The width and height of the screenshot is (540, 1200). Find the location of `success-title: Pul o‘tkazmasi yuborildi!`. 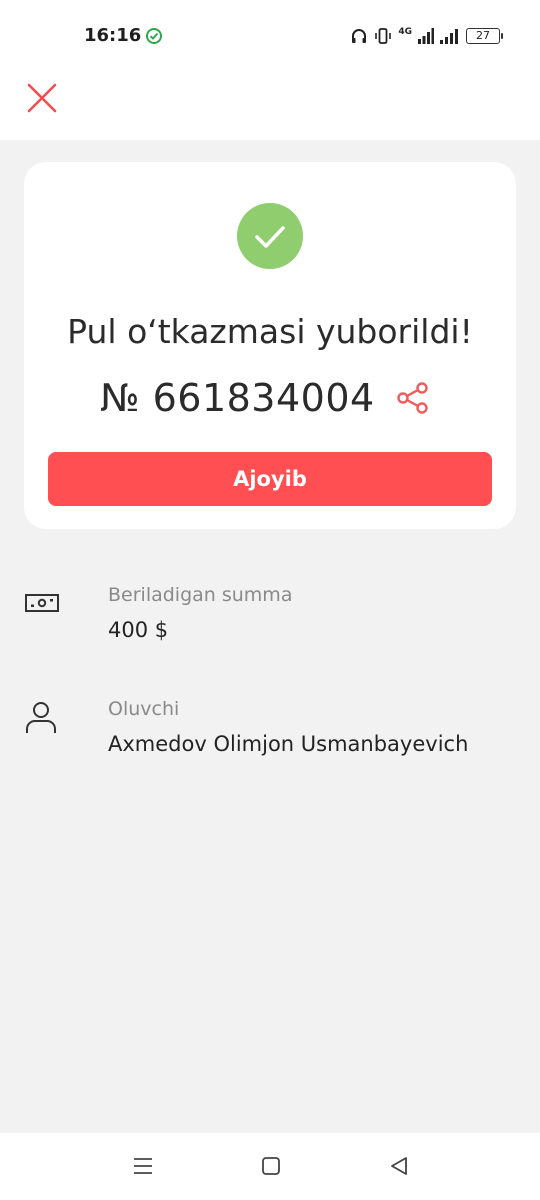

success-title: Pul o‘tkazmasi yuborildi! is located at coordinates (270, 331).